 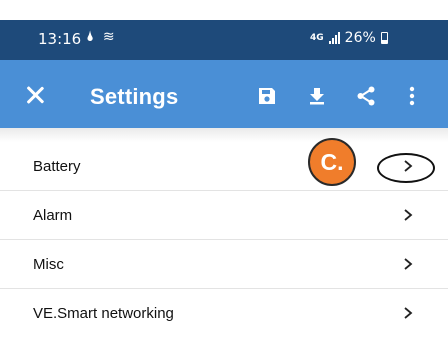 I want to click on status-notification-icons: 🌢 ≋, so click(x=101, y=37).